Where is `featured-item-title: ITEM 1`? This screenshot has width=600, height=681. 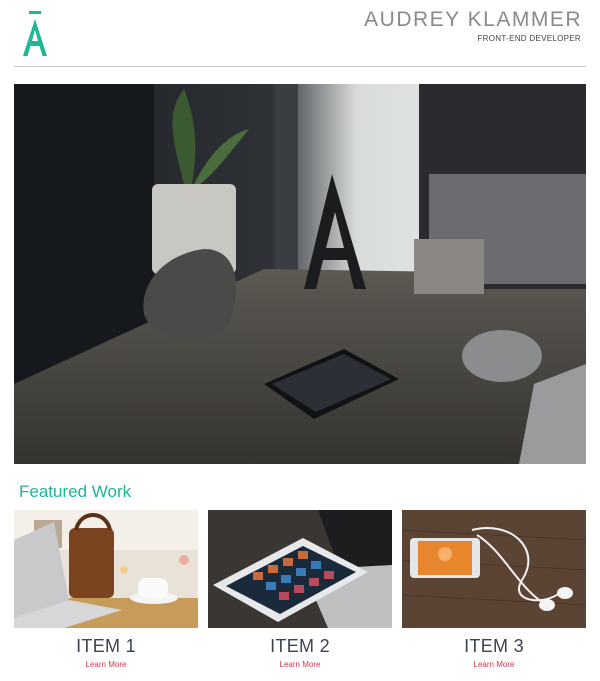
featured-item-title: ITEM 1 is located at coordinates (106, 646).